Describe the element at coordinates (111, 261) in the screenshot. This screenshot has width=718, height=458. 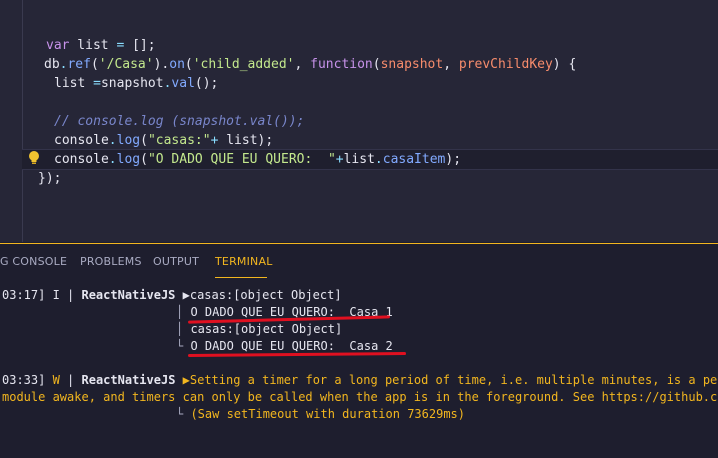
I see `tab-problems: PROBLEMS` at that location.